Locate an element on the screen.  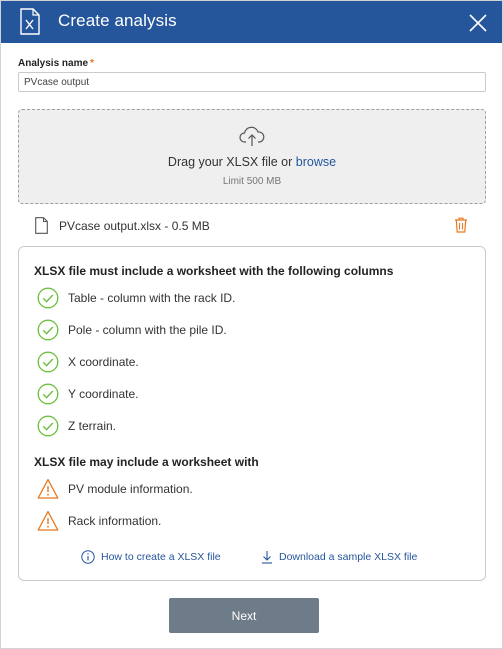
how-to-create-link: How to create a XLSX file is located at coordinates (151, 557).